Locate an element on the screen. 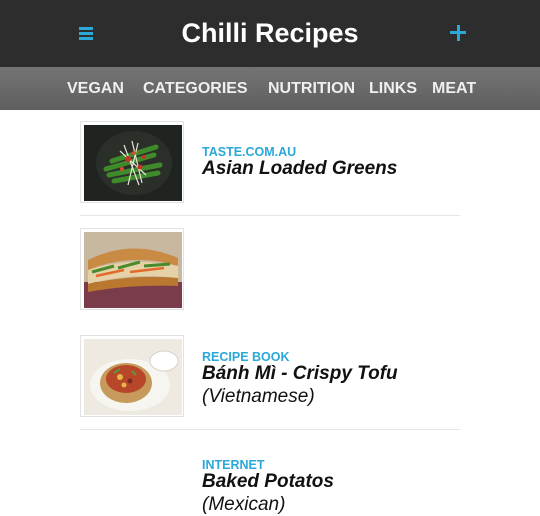 The height and width of the screenshot is (516, 540). add-recipe-icon is located at coordinates (458, 33).